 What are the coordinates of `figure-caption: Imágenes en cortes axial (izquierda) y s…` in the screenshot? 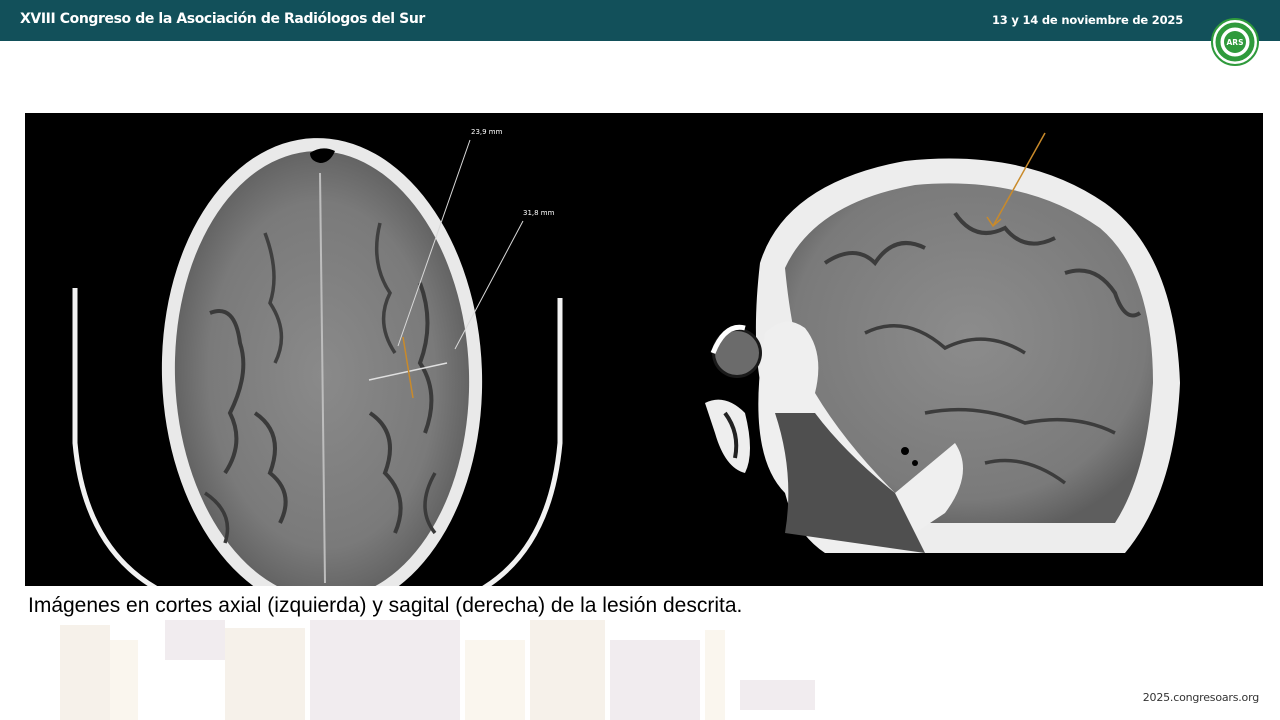 It's located at (385, 605).